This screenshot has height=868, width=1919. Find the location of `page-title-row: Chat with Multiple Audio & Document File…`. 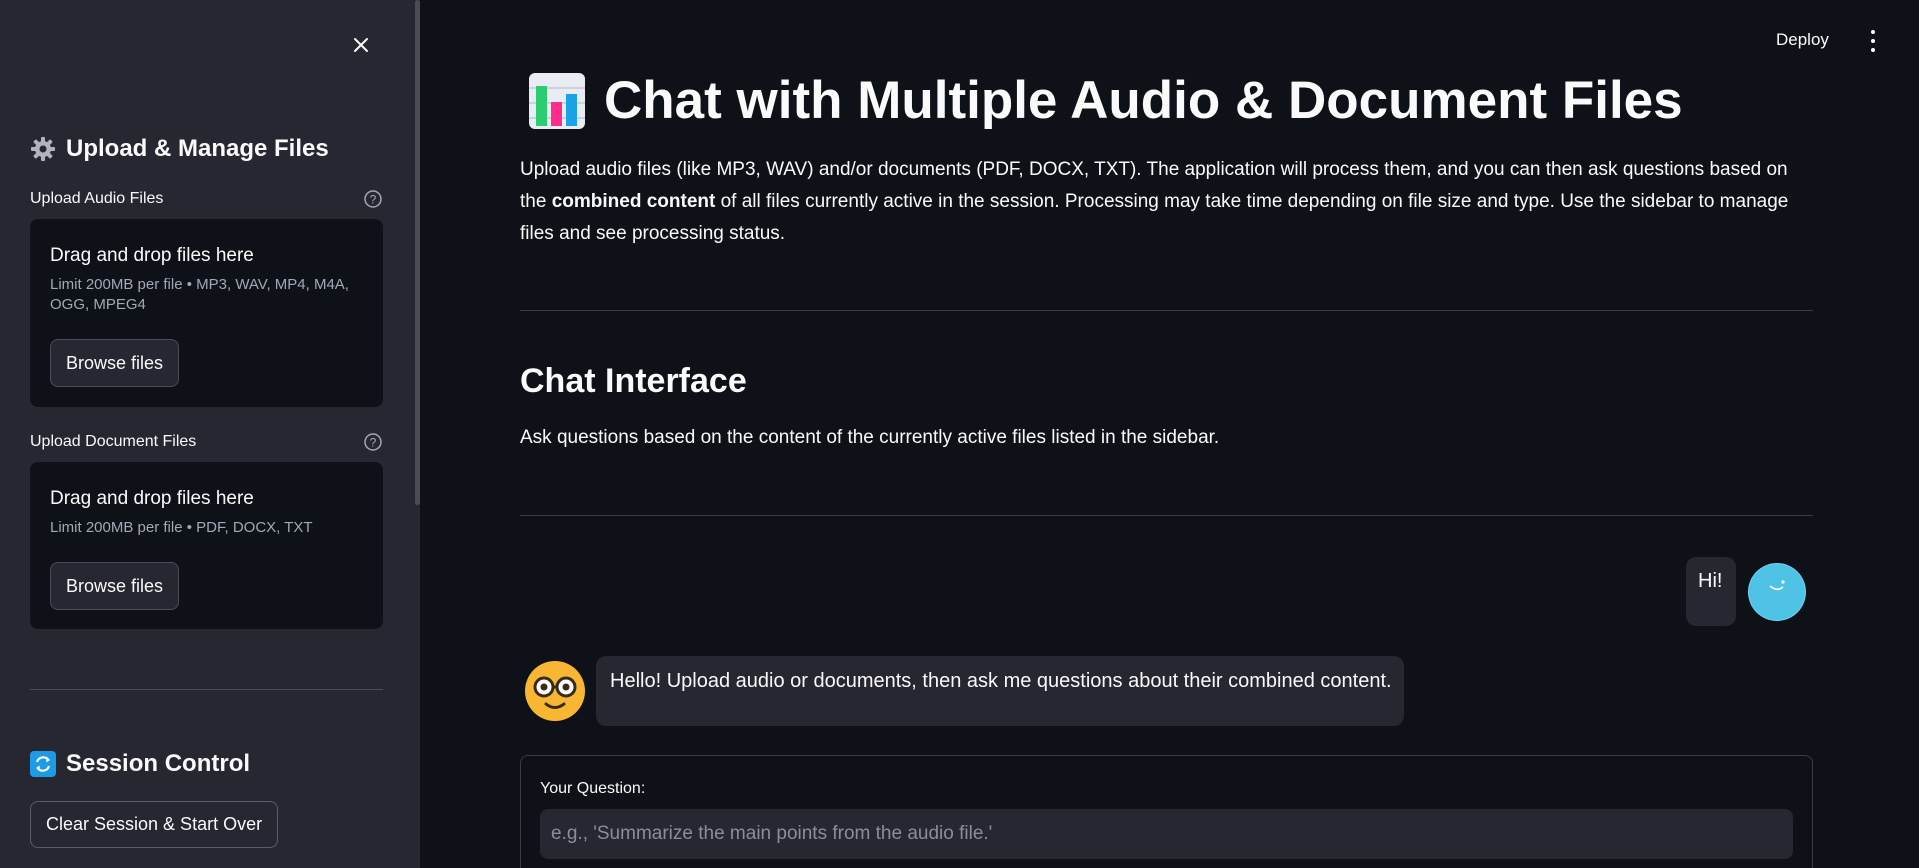

page-title-row: Chat with Multiple Audio & Document File… is located at coordinates (1105, 100).